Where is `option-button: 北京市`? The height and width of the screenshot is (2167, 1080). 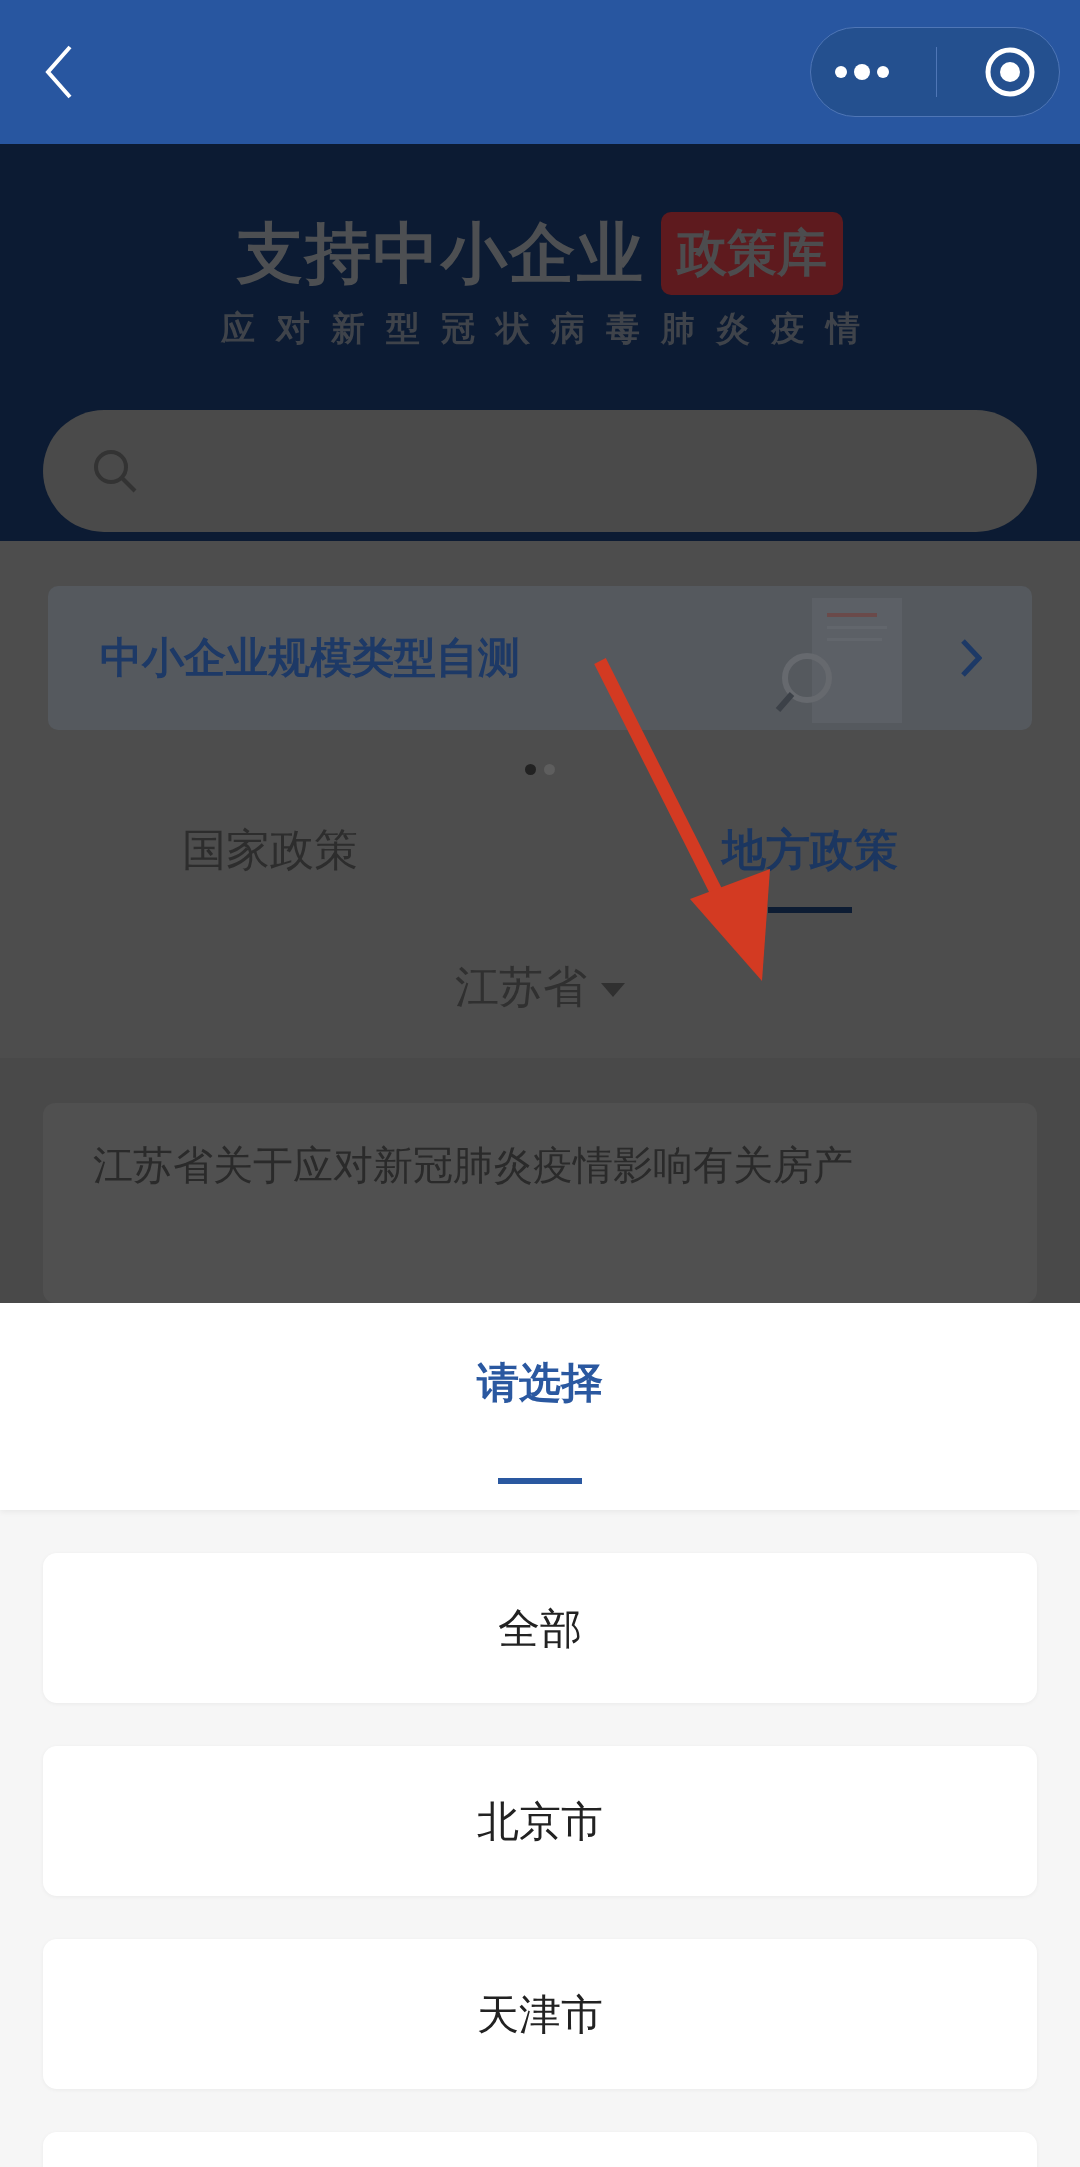 option-button: 北京市 is located at coordinates (540, 1821).